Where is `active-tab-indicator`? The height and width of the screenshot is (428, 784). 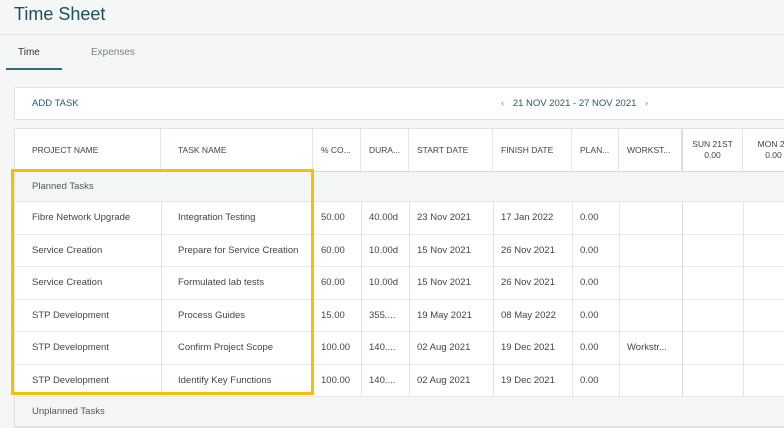 active-tab-indicator is located at coordinates (34, 69).